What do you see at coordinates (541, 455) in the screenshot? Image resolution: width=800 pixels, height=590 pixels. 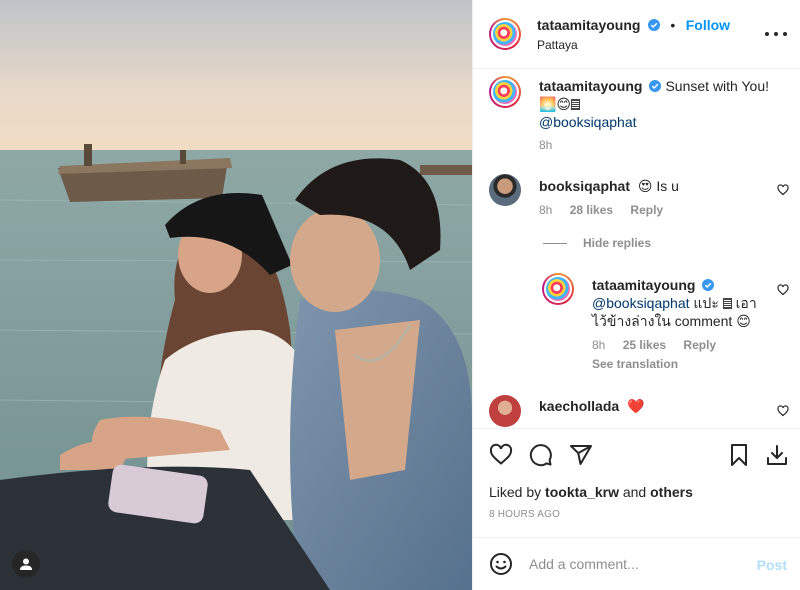 I see `comment-bubble-icon` at bounding box center [541, 455].